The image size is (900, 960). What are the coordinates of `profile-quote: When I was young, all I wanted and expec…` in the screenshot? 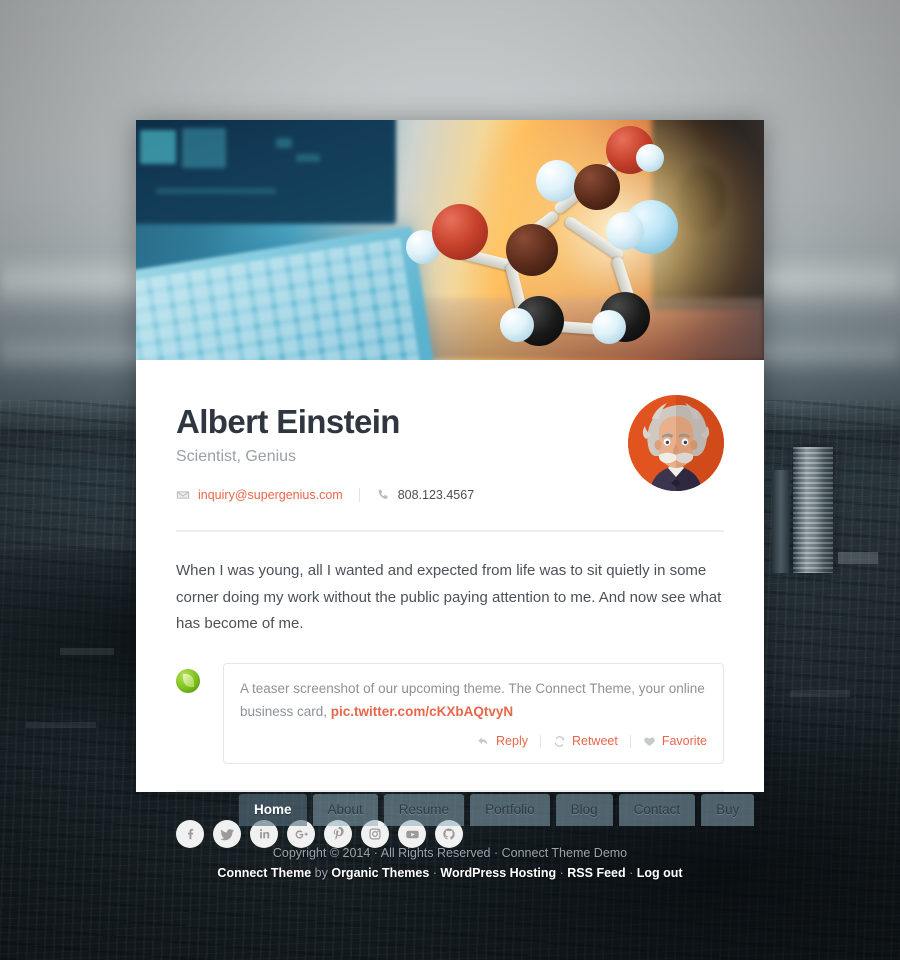 It's located at (449, 597).